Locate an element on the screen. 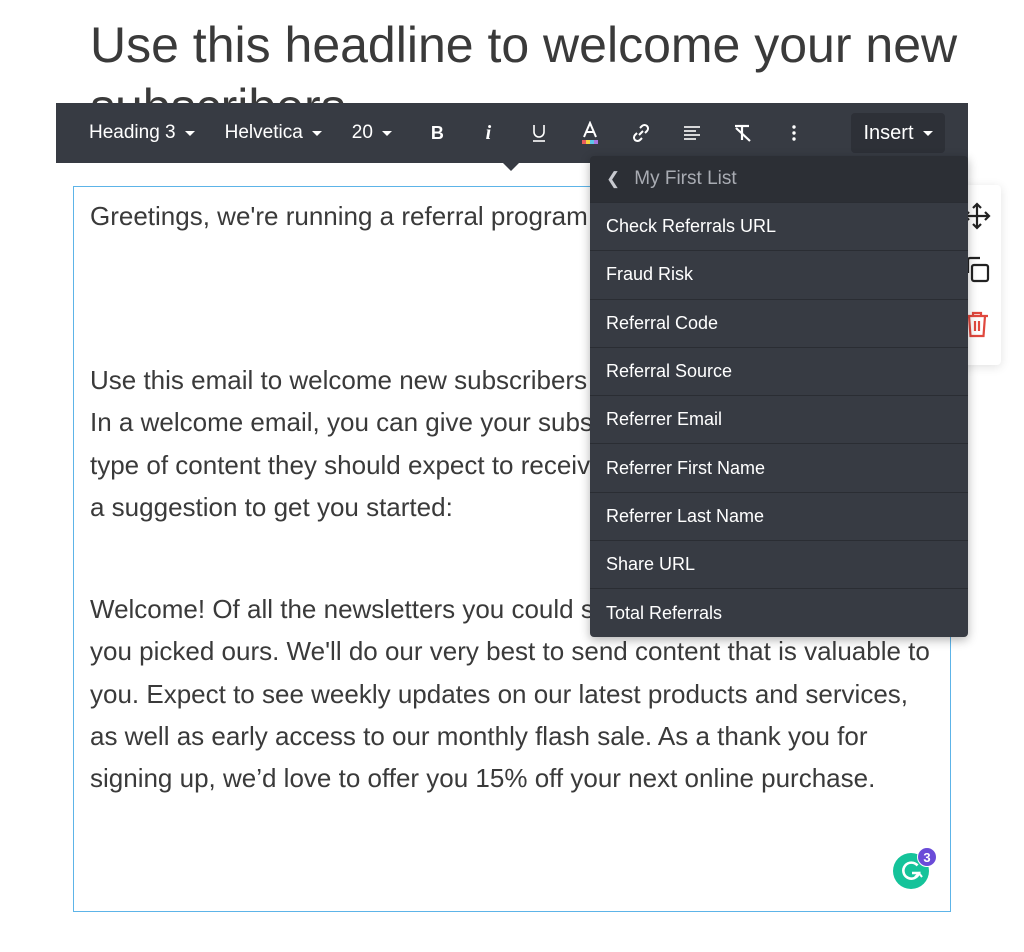 The image size is (1024, 952). toolbar-pointer is located at coordinates (511, 167).